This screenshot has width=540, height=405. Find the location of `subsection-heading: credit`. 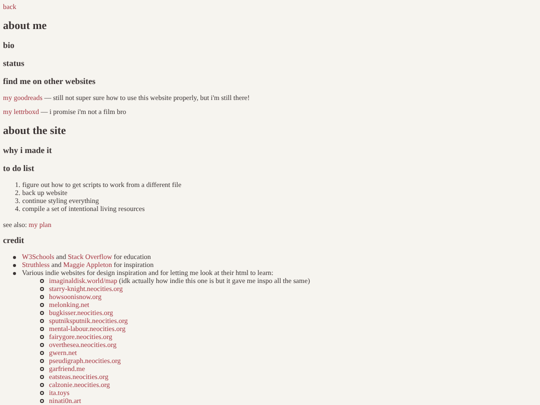

subsection-heading: credit is located at coordinates (14, 240).